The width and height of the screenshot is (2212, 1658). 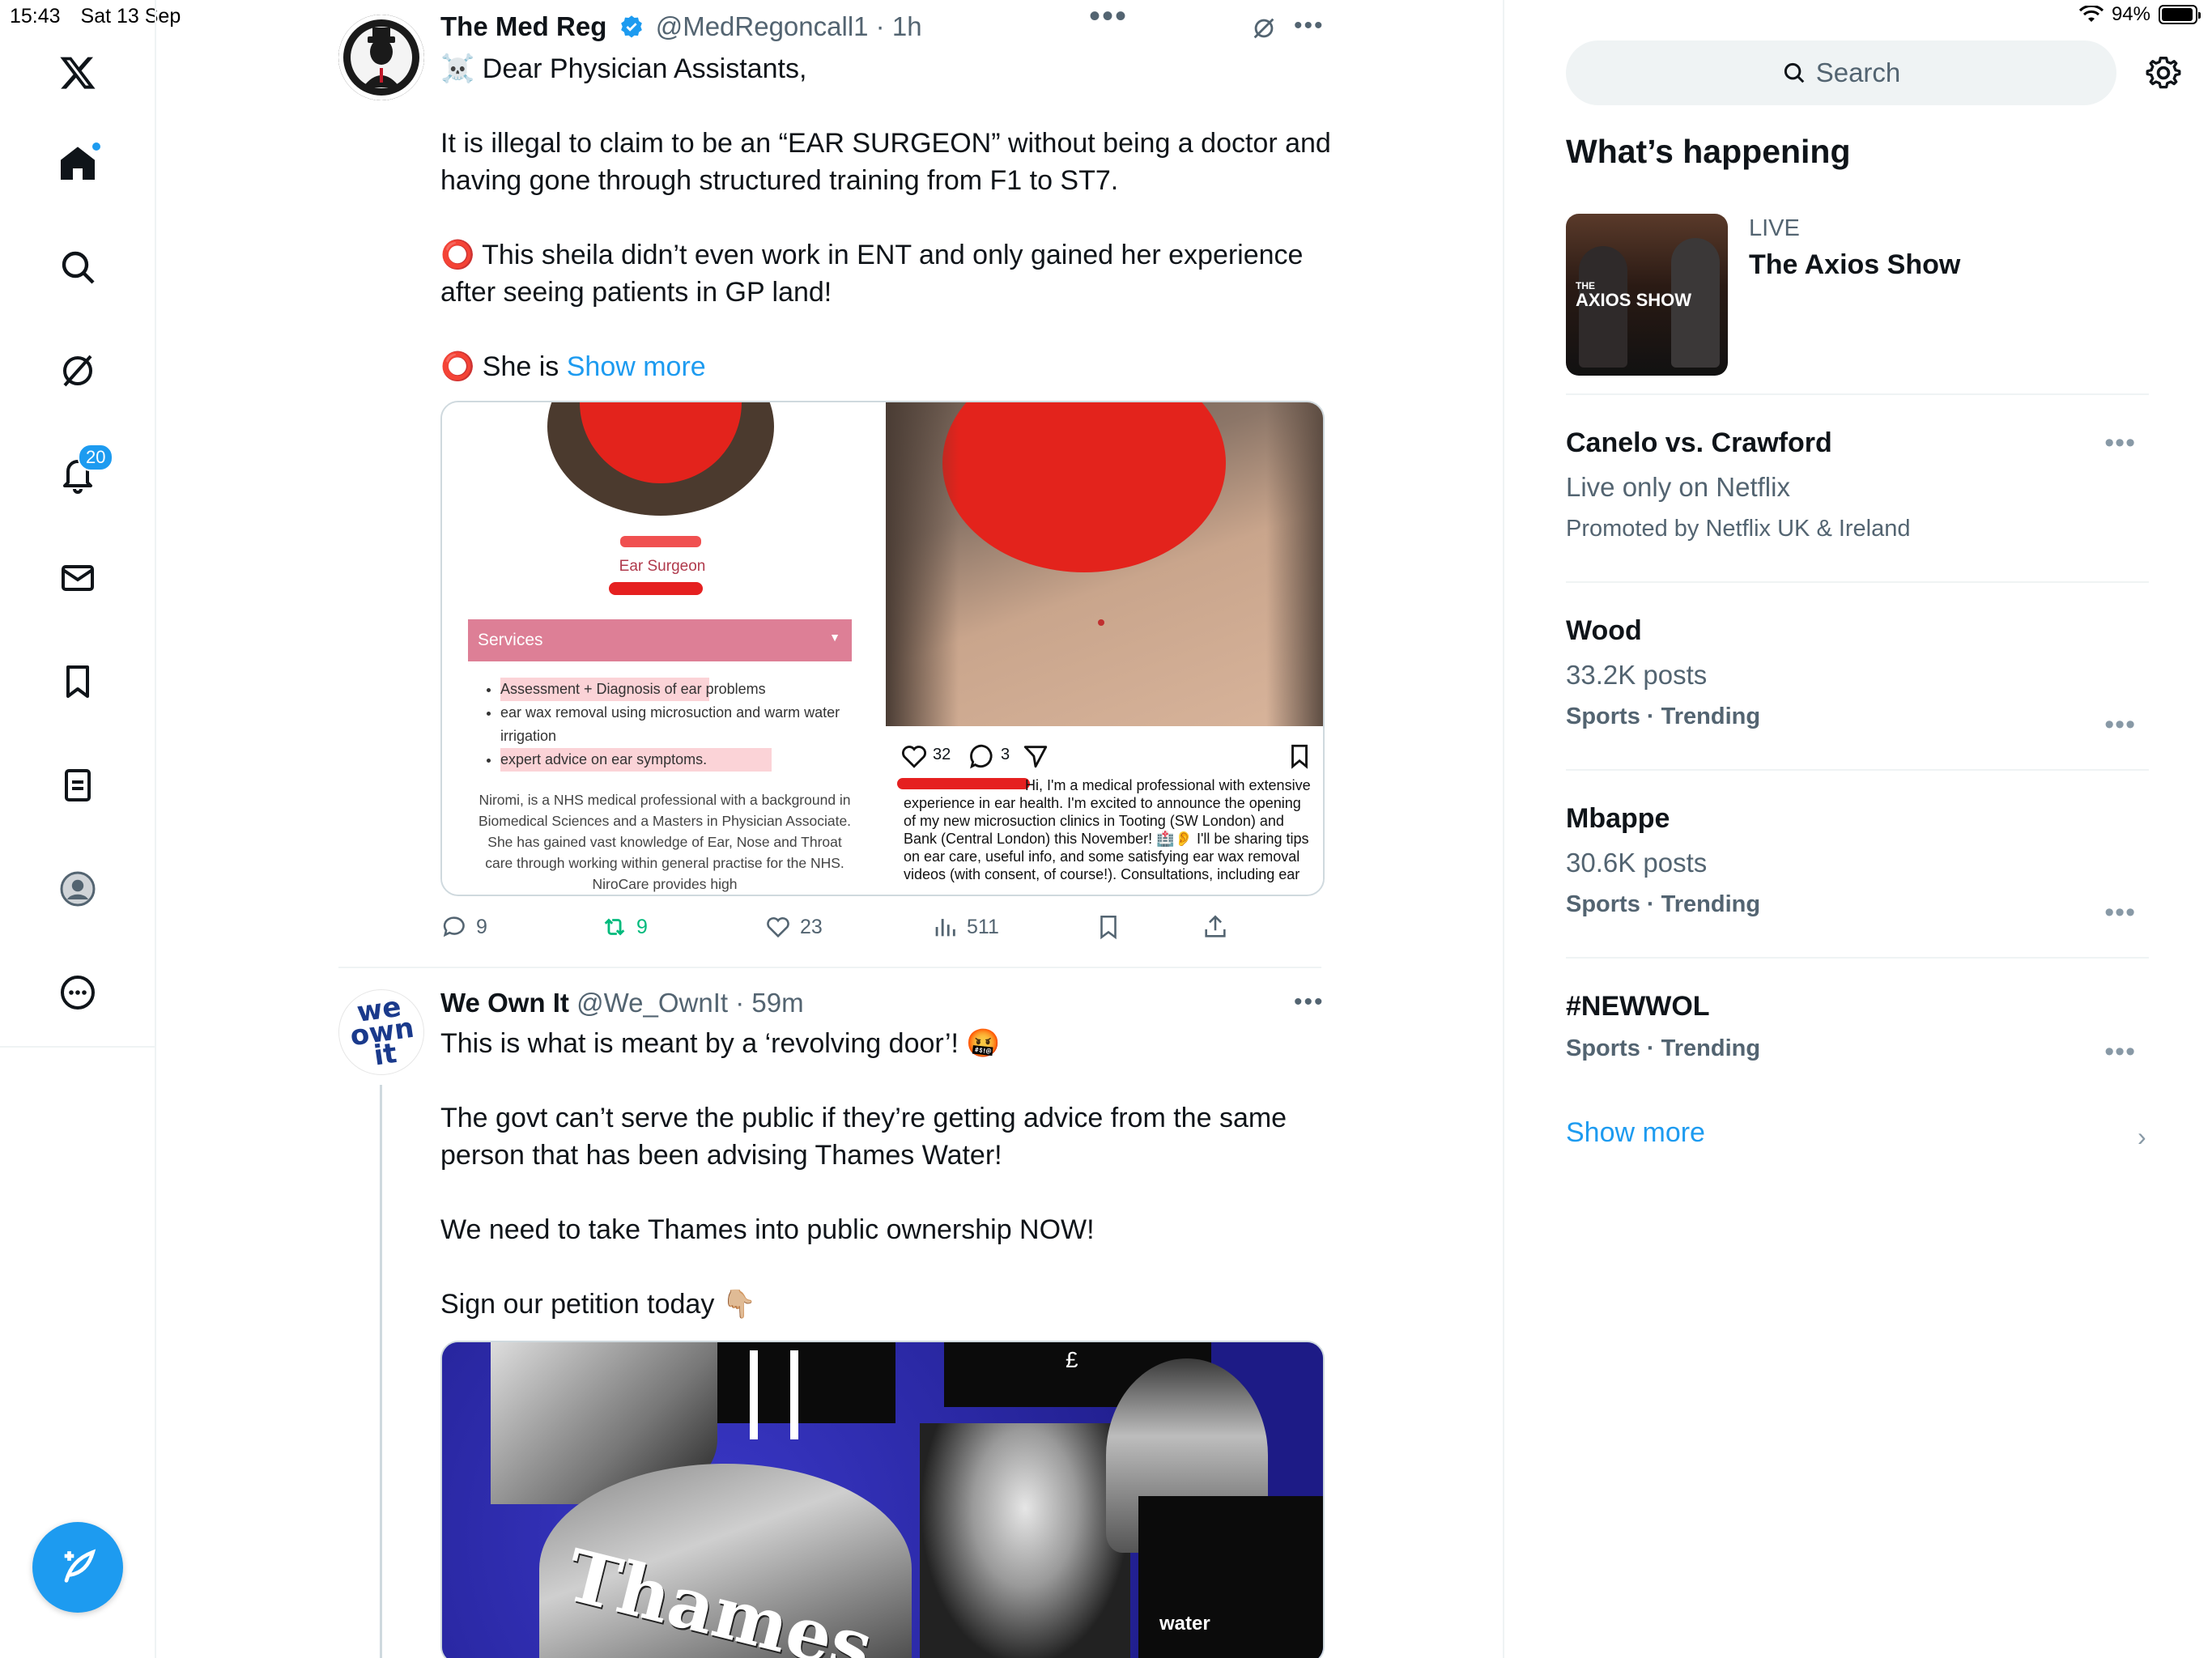 What do you see at coordinates (2180, 14) in the screenshot?
I see `battery-icon` at bounding box center [2180, 14].